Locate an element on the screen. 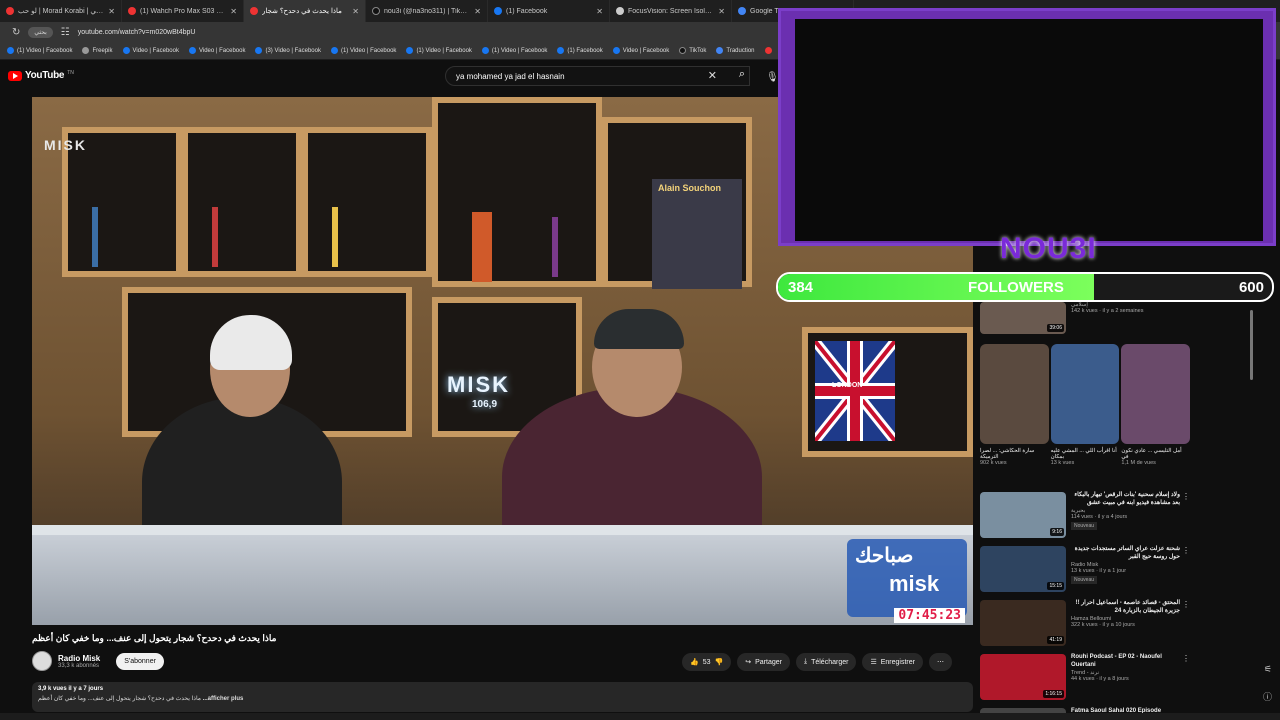 The image size is (1280, 720). search-query: ya mohamed ya jad el hasnain is located at coordinates (510, 76).